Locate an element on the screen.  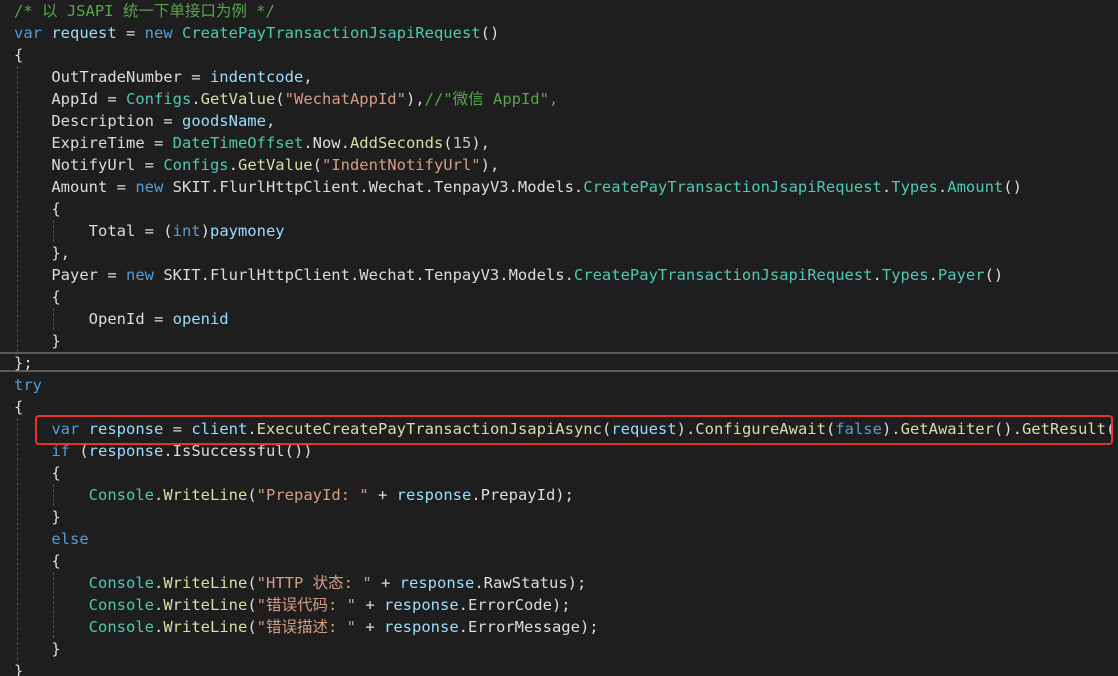
code-token: AppId = is located at coordinates (70, 99).